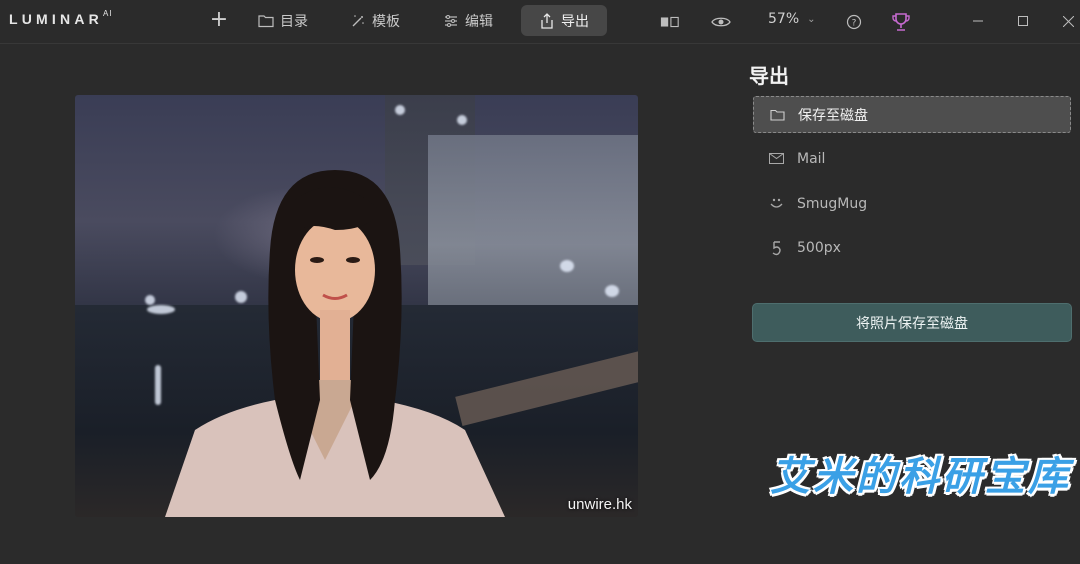 The height and width of the screenshot is (564, 1080). What do you see at coordinates (721, 22) in the screenshot?
I see `eye-icon` at bounding box center [721, 22].